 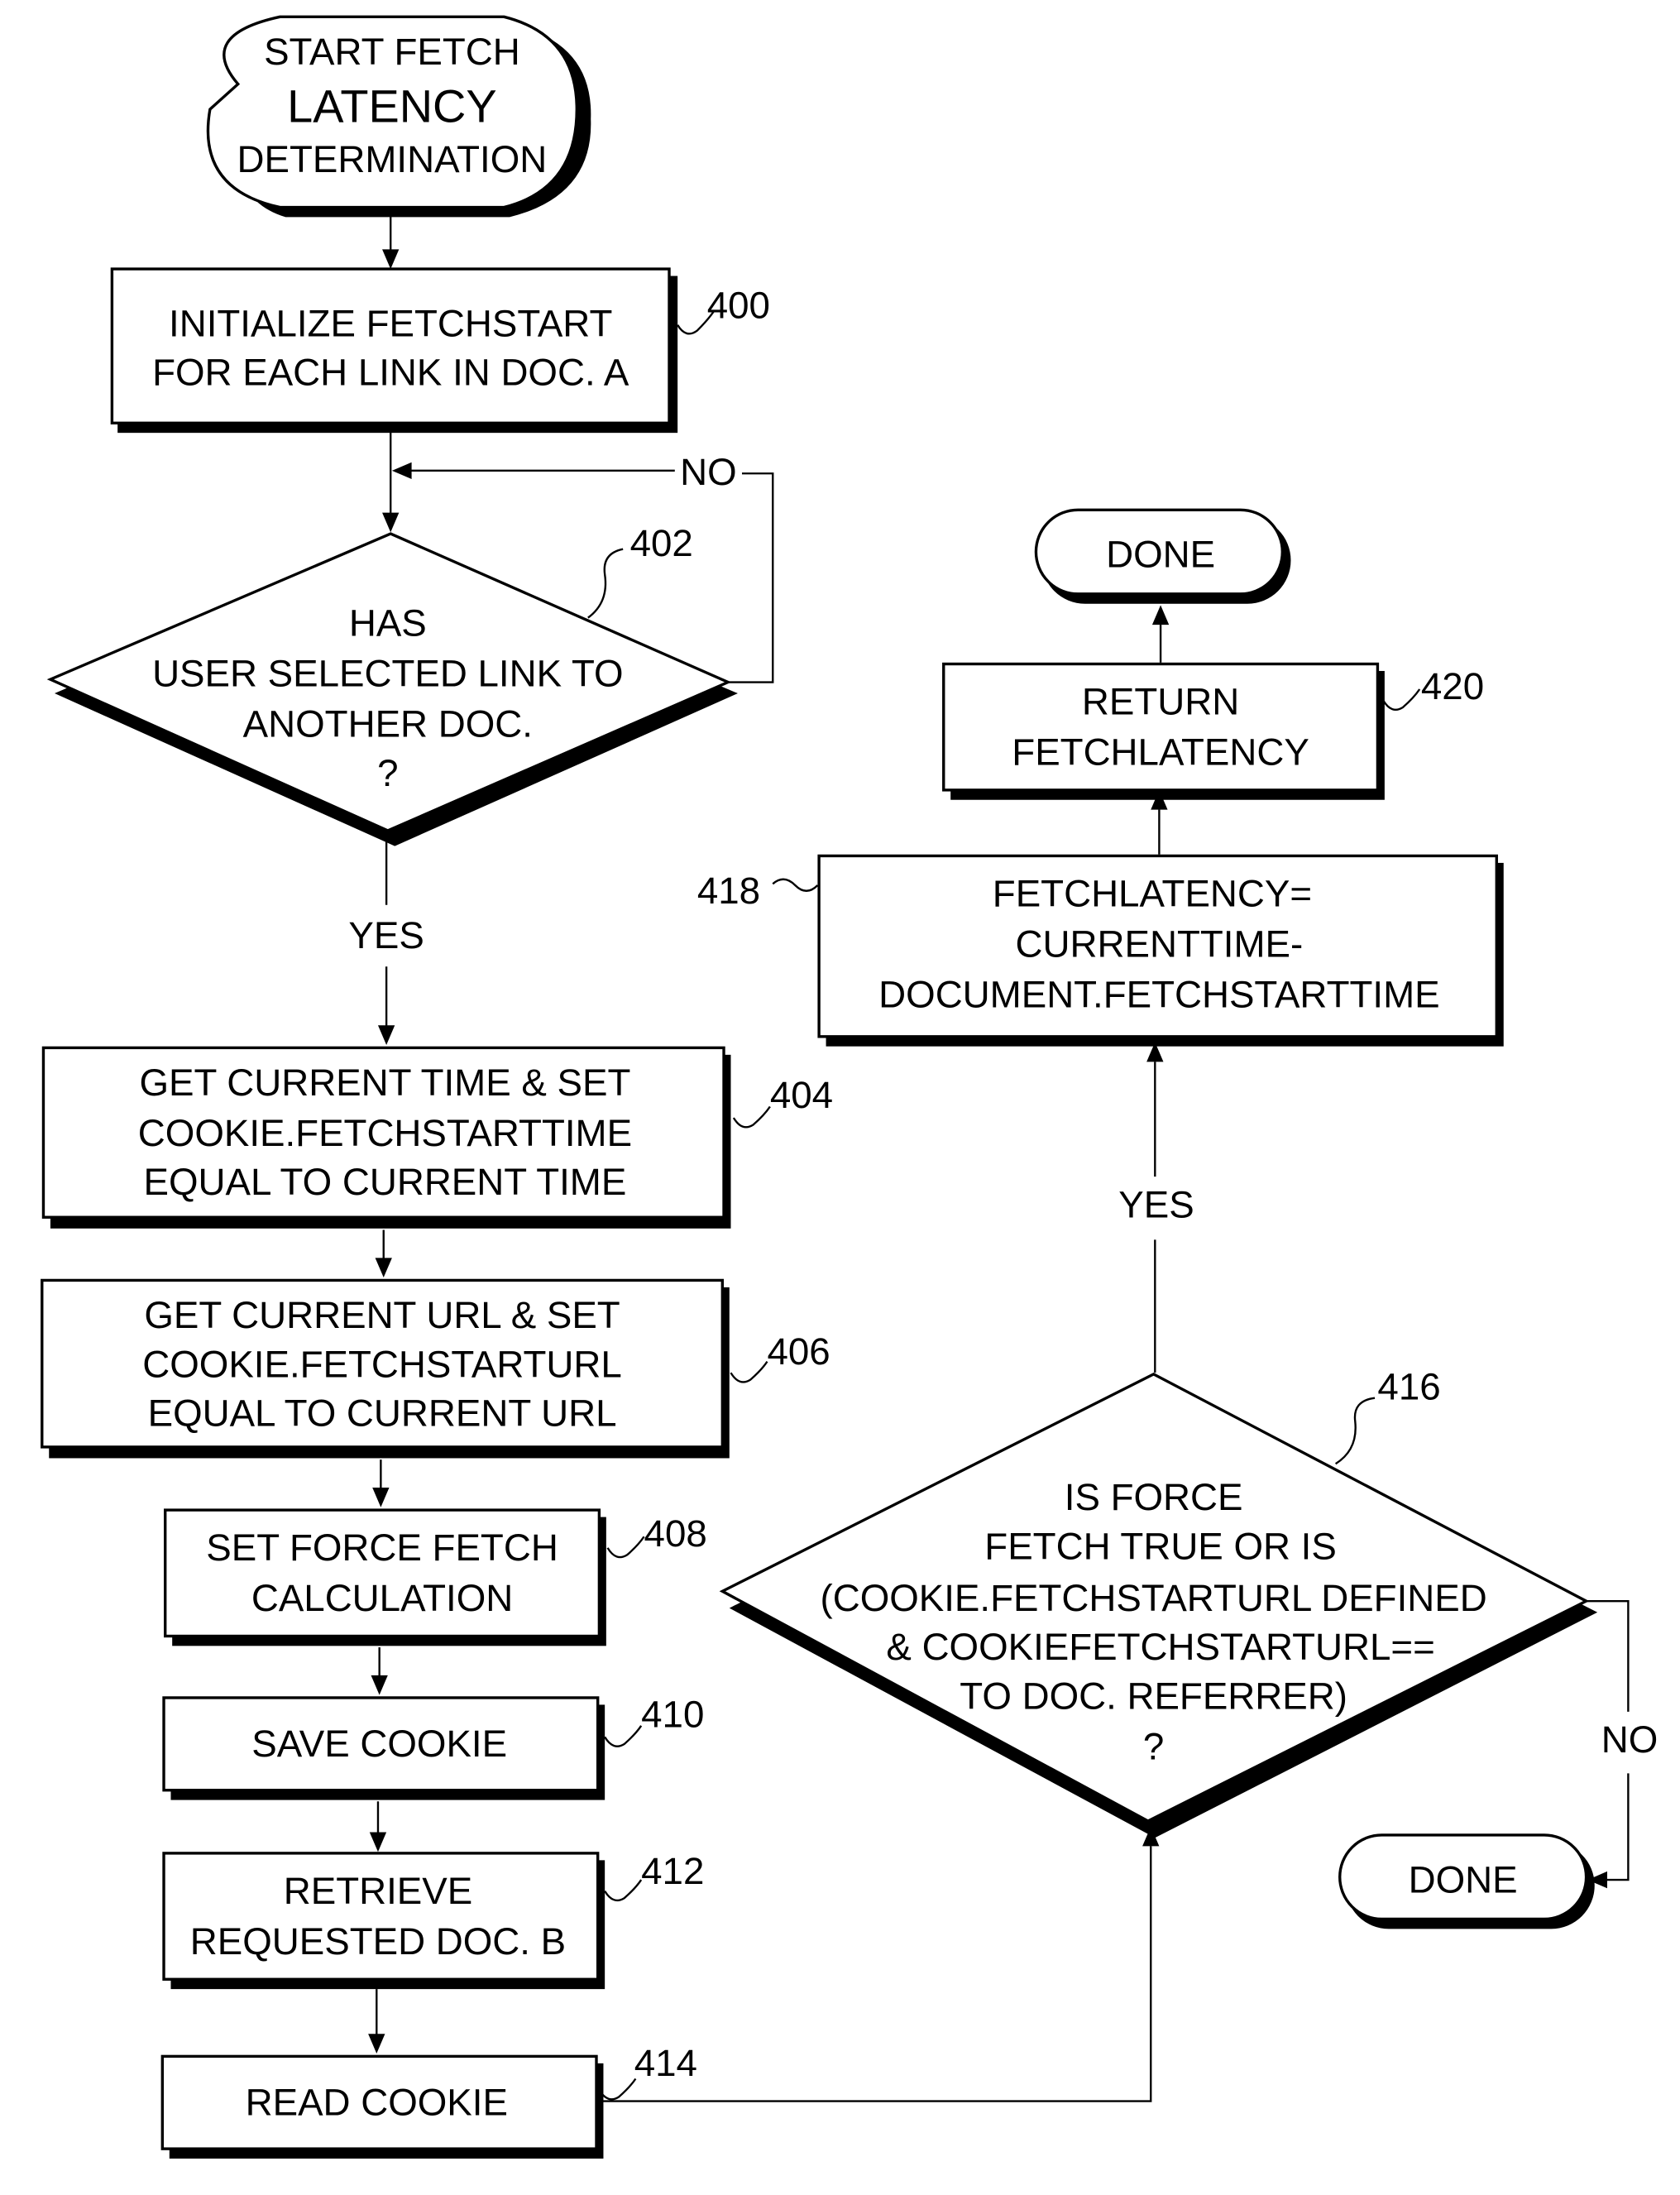 I want to click on ref-label-402: 402, so click(x=661, y=543).